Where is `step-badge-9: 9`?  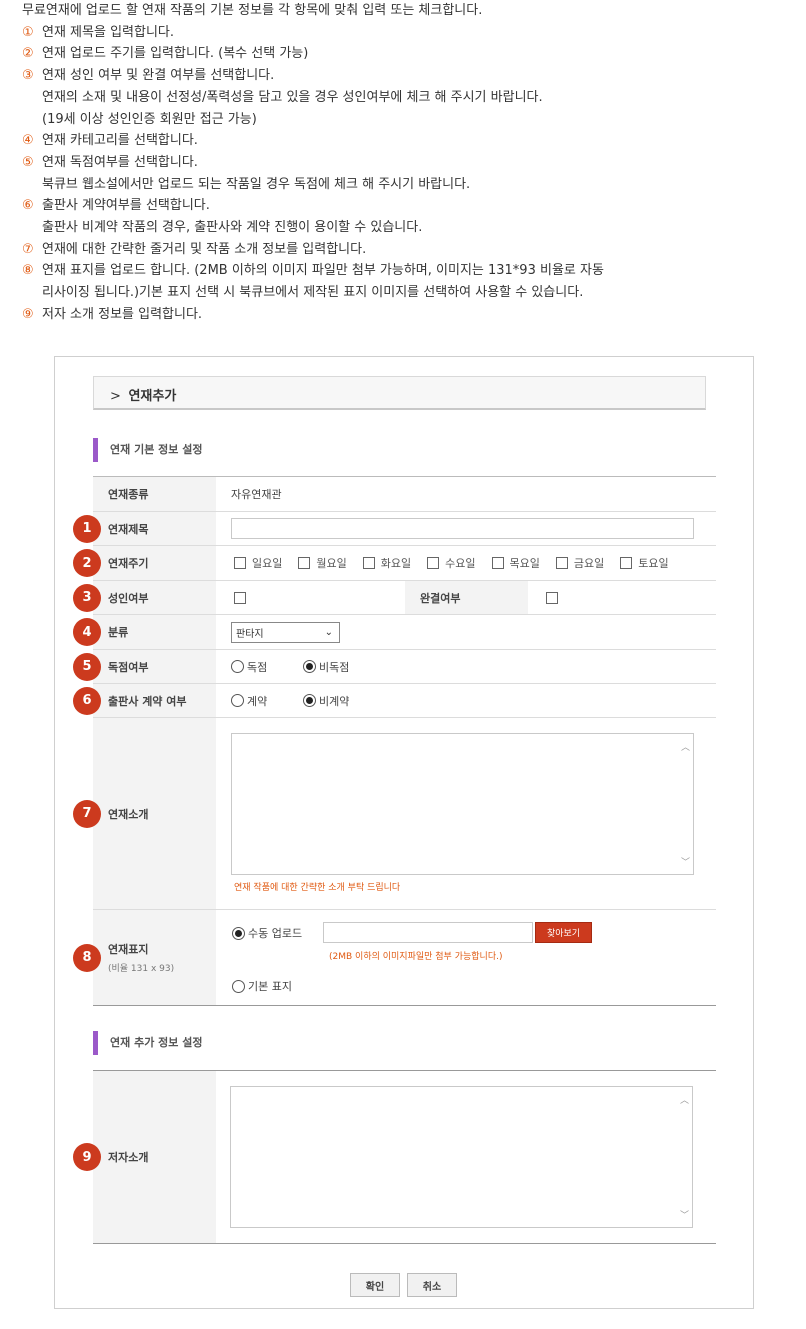 step-badge-9: 9 is located at coordinates (87, 1157).